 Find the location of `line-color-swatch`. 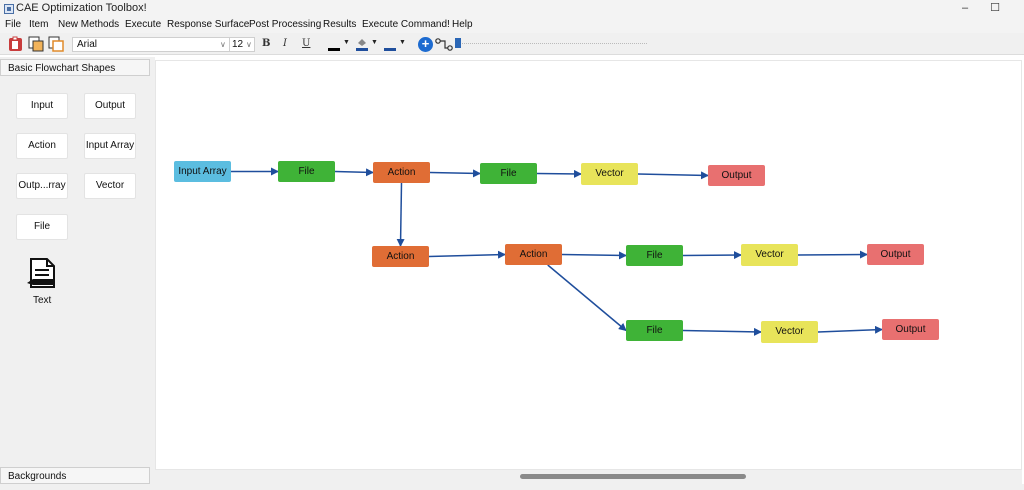

line-color-swatch is located at coordinates (390, 49).